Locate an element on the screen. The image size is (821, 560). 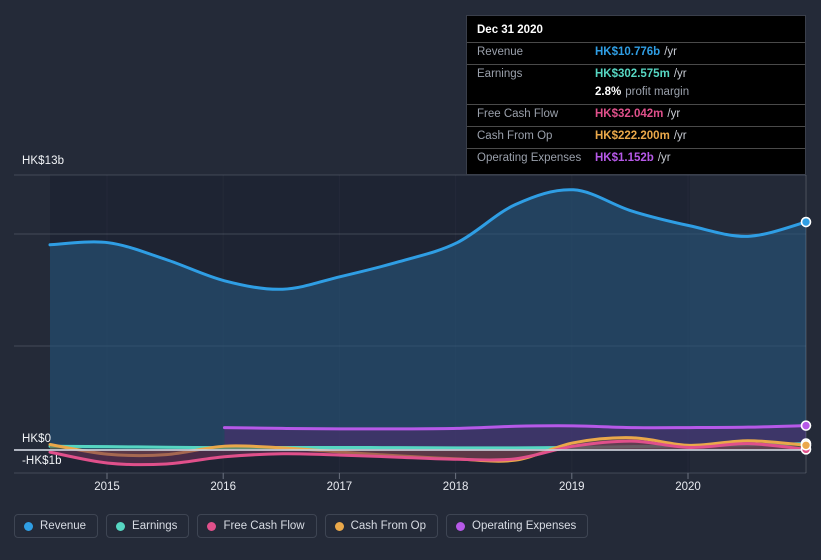
tooltip-row-label: Earnings is located at coordinates (500, 74).